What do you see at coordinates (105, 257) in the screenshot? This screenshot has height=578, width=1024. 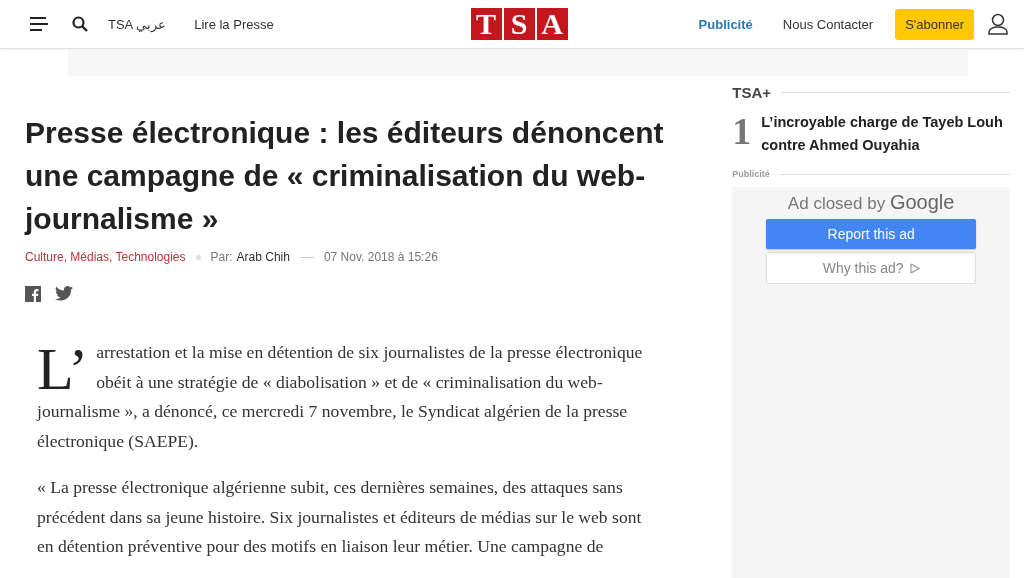 I see `category-link: Culture, Médias, Technologies` at bounding box center [105, 257].